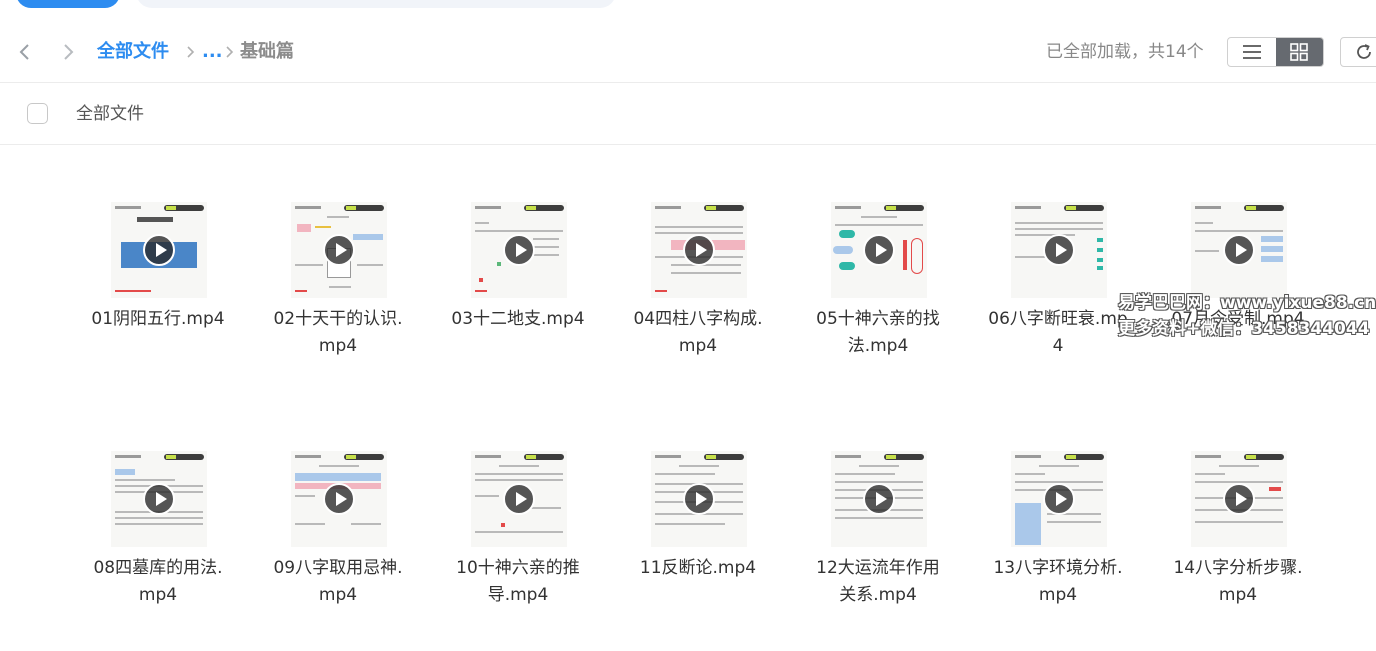 The image size is (1376, 651). I want to click on file-item: 06八字断旺衰.mp4, so click(1058, 302).